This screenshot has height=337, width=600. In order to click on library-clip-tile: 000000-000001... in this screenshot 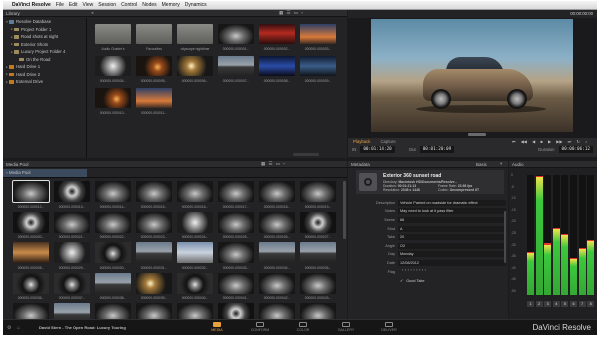, I will do `click(236, 37)`.